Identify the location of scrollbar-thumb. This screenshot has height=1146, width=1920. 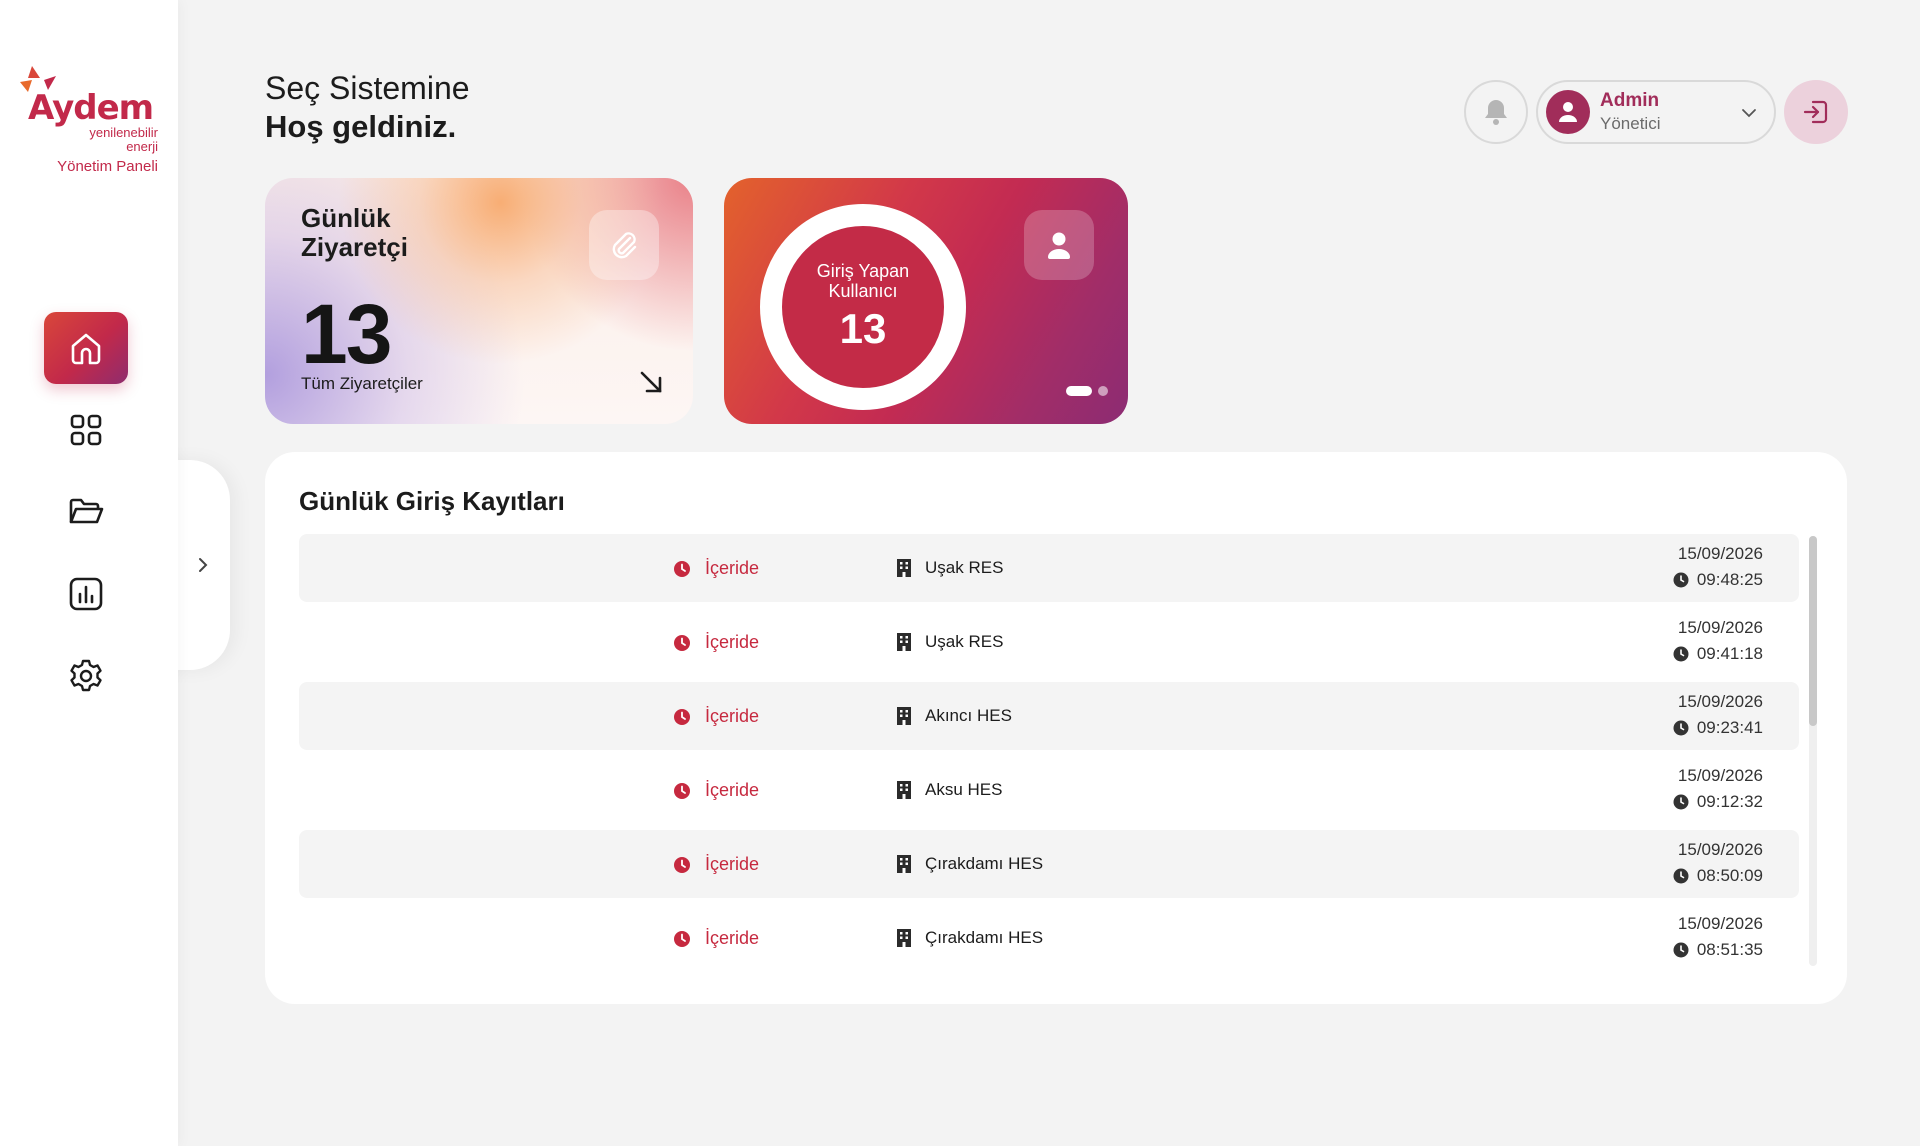
(1813, 631).